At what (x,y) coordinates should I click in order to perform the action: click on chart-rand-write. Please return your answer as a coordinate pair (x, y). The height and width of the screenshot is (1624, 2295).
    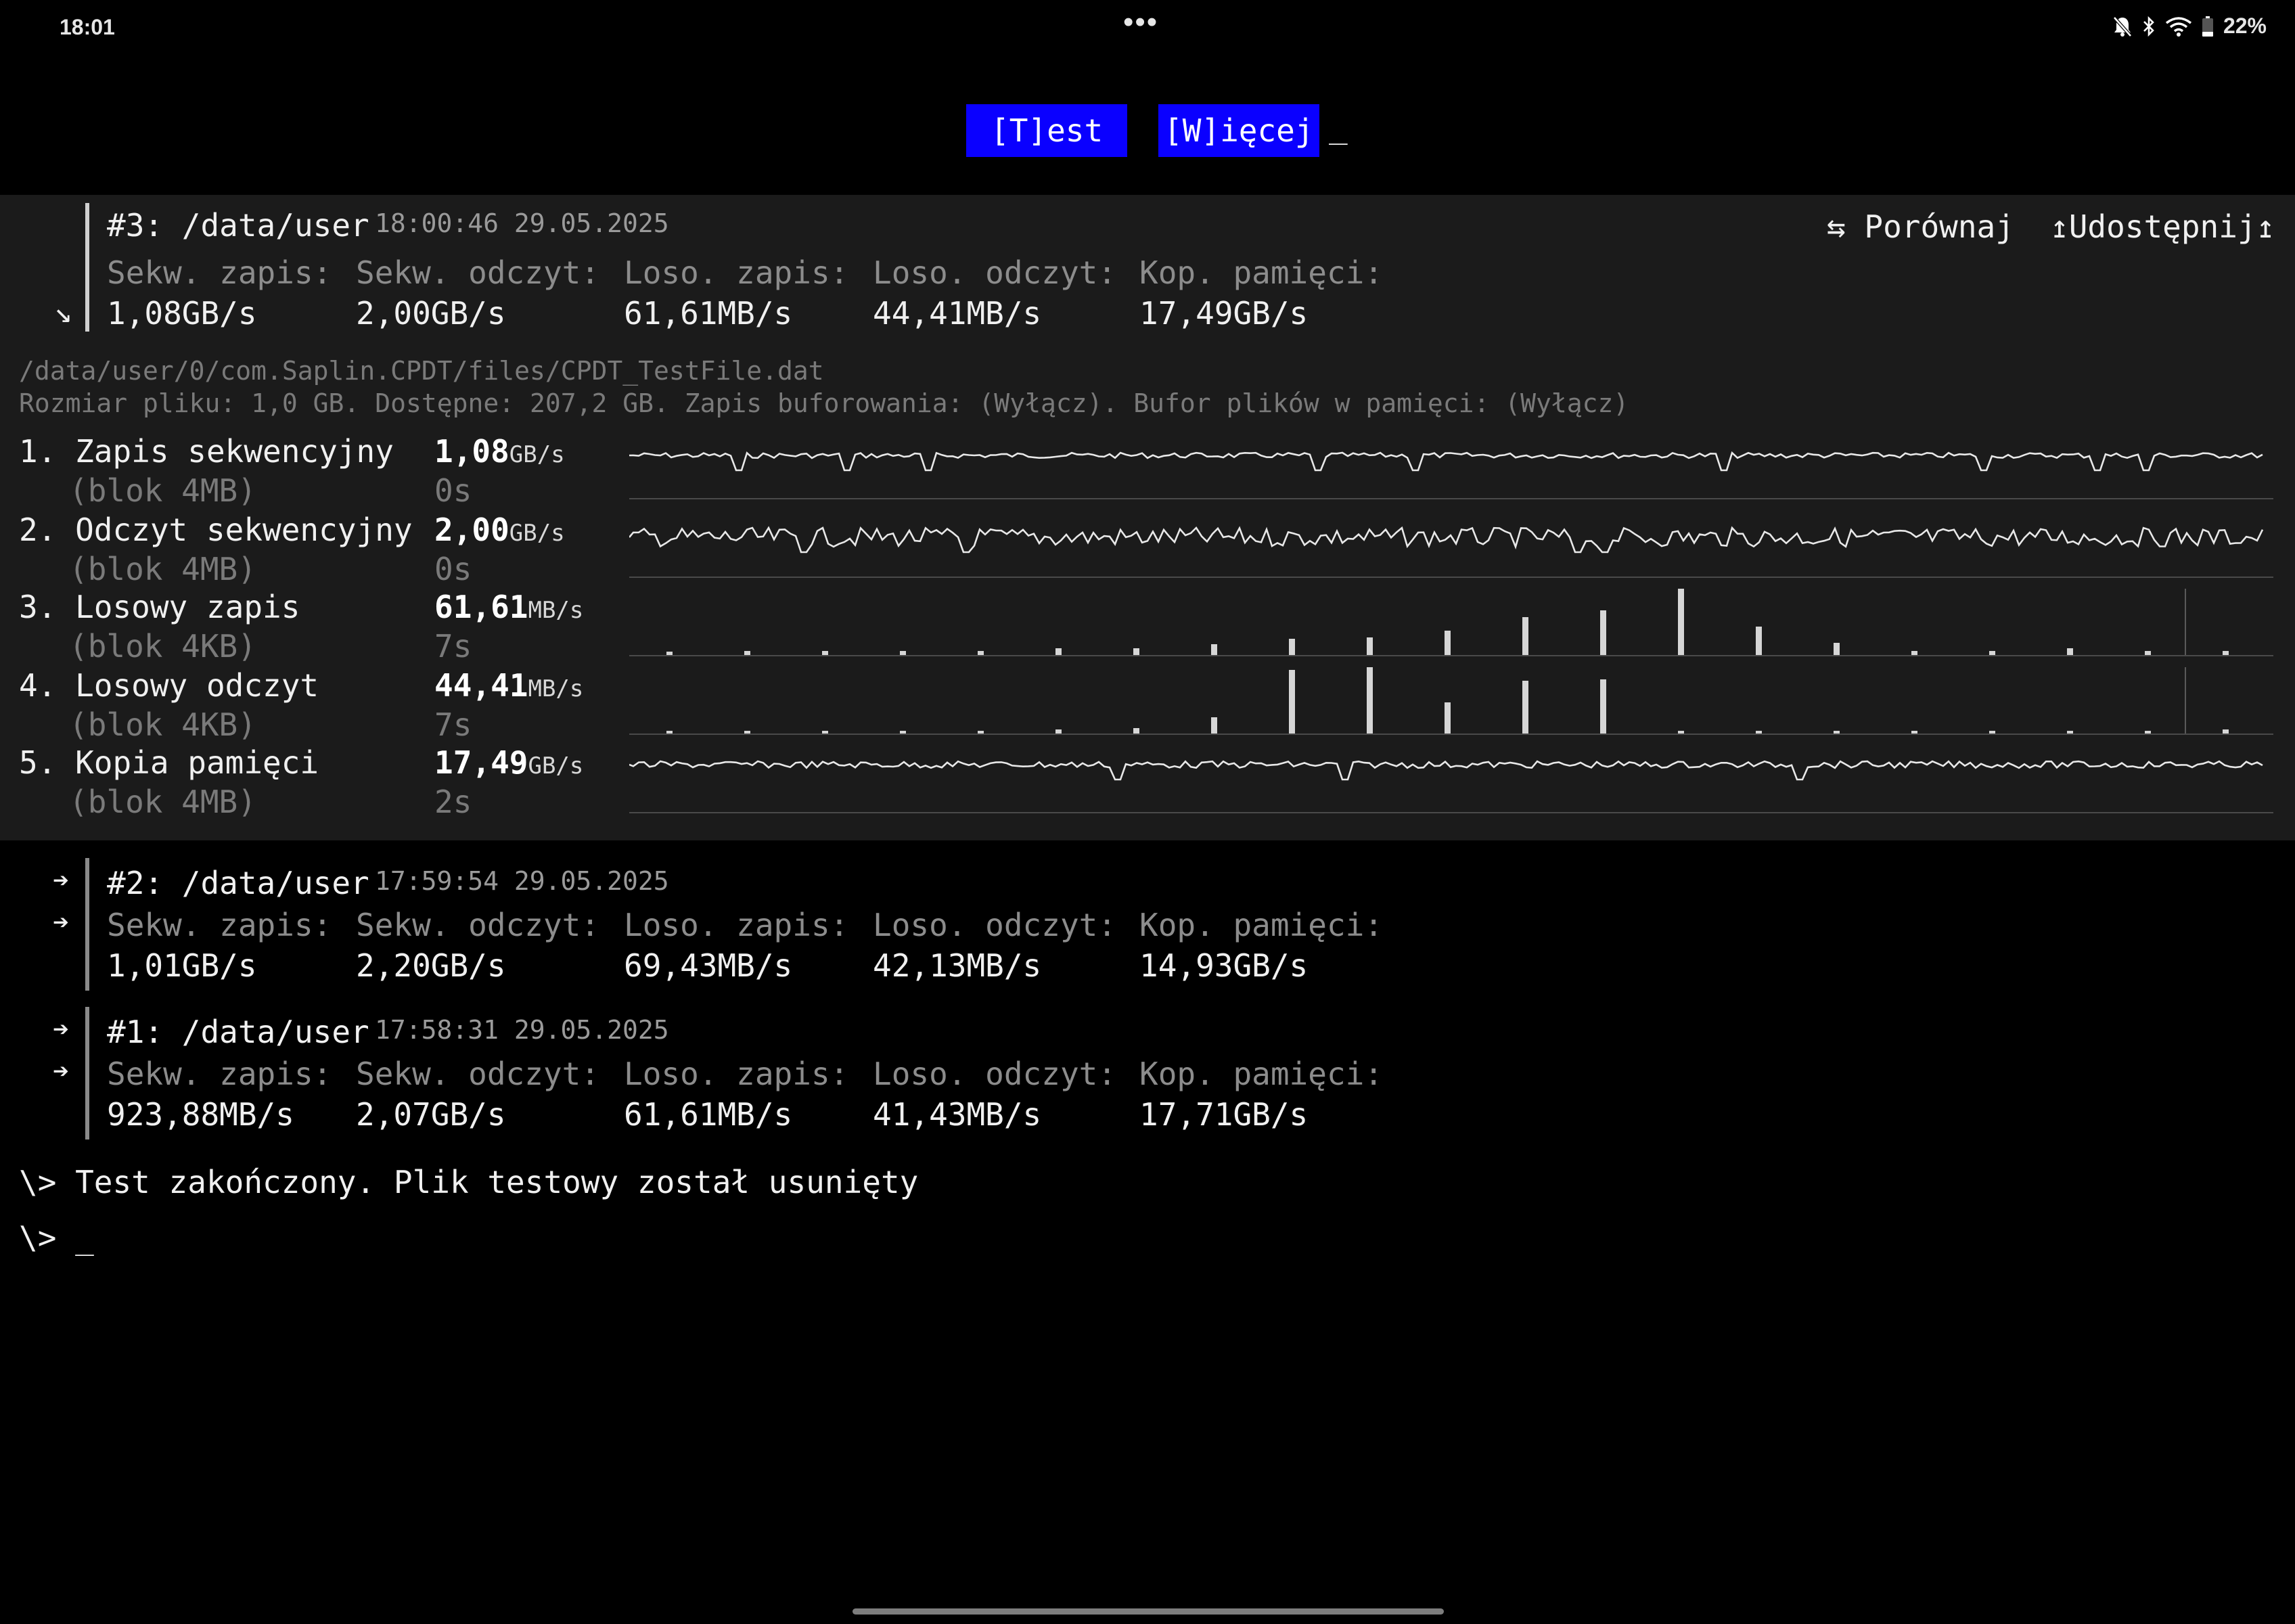
    Looking at the image, I should click on (1451, 622).